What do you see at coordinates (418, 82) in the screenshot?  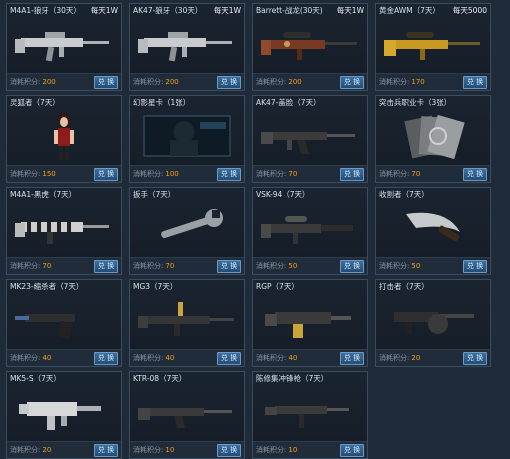 I see `price-value: 170` at bounding box center [418, 82].